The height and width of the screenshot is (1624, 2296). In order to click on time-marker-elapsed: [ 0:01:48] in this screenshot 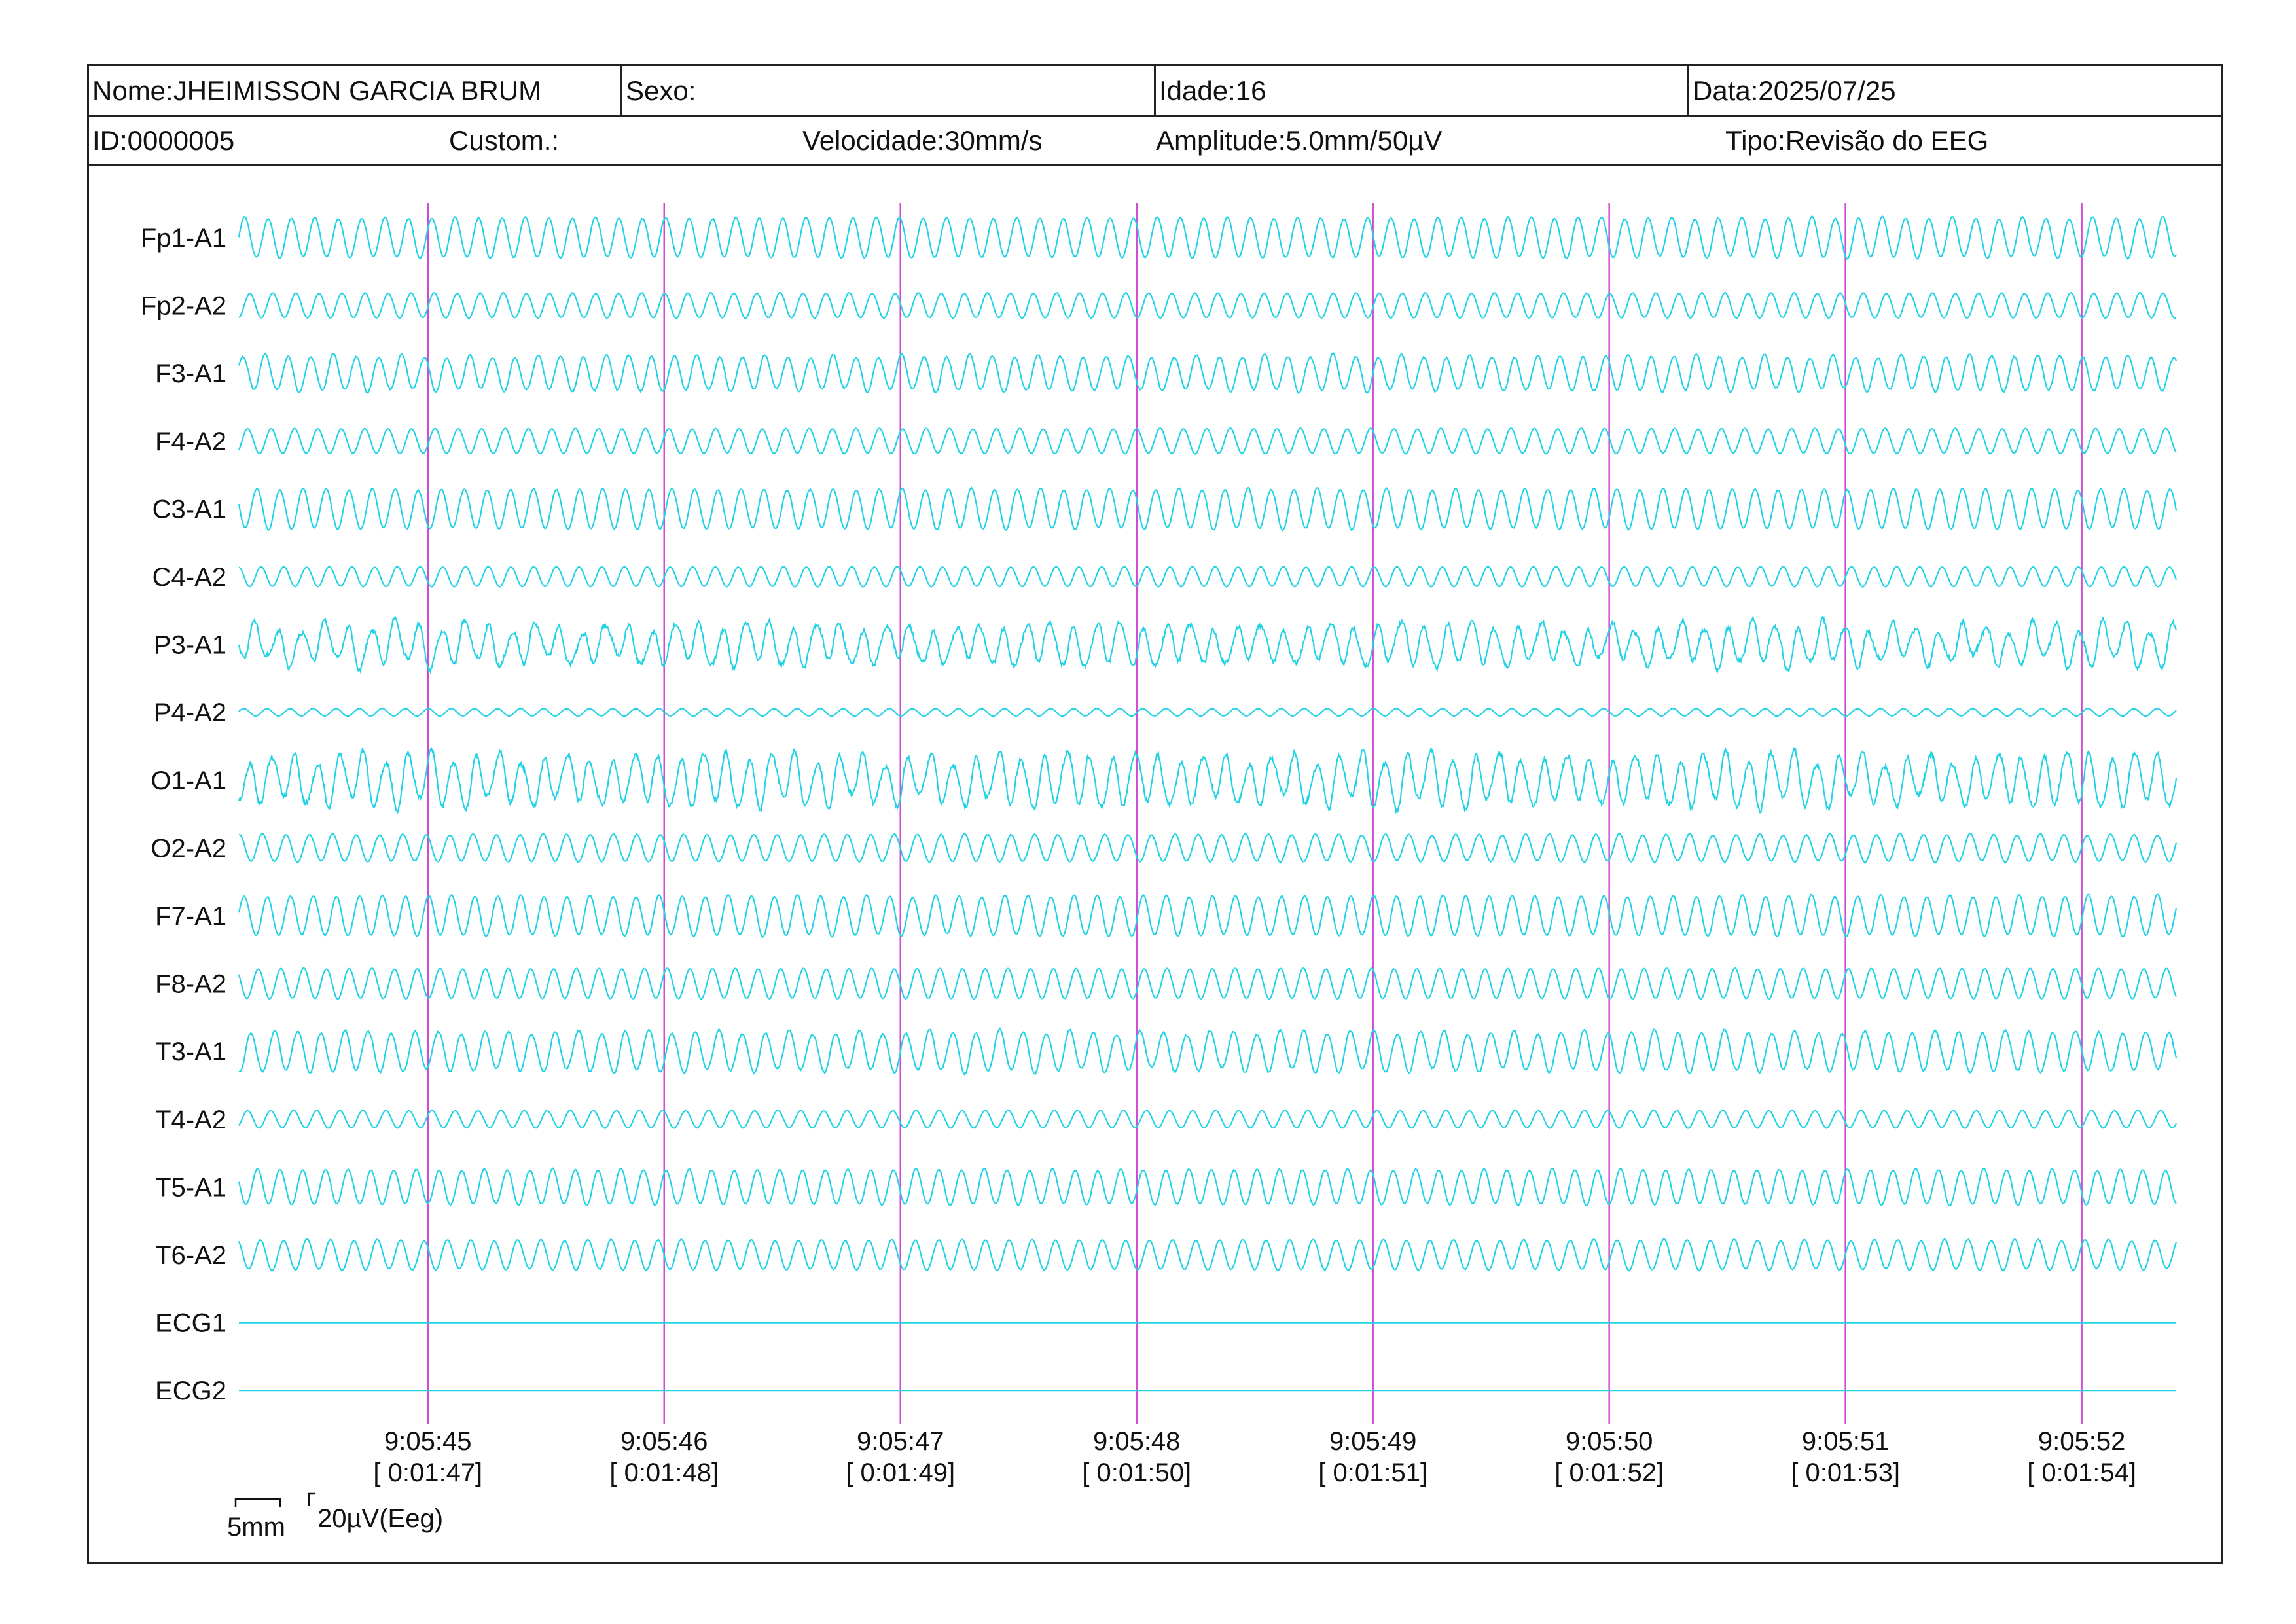, I will do `click(664, 1472)`.